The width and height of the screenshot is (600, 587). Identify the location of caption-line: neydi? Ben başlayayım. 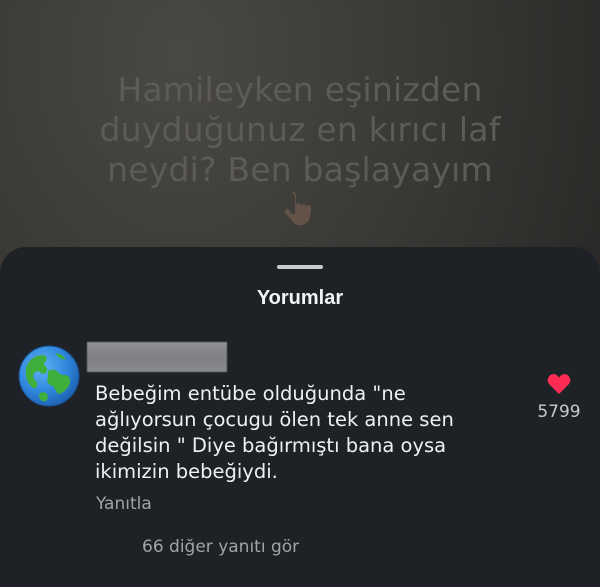
(300, 169).